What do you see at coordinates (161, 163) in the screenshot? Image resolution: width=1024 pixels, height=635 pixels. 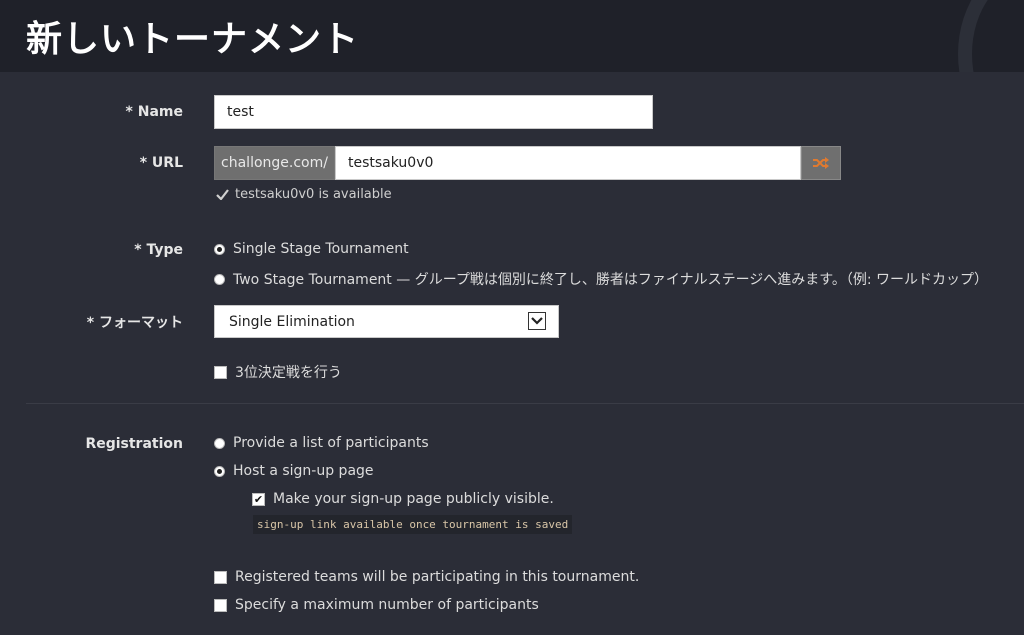 I see `url-label: * URL` at bounding box center [161, 163].